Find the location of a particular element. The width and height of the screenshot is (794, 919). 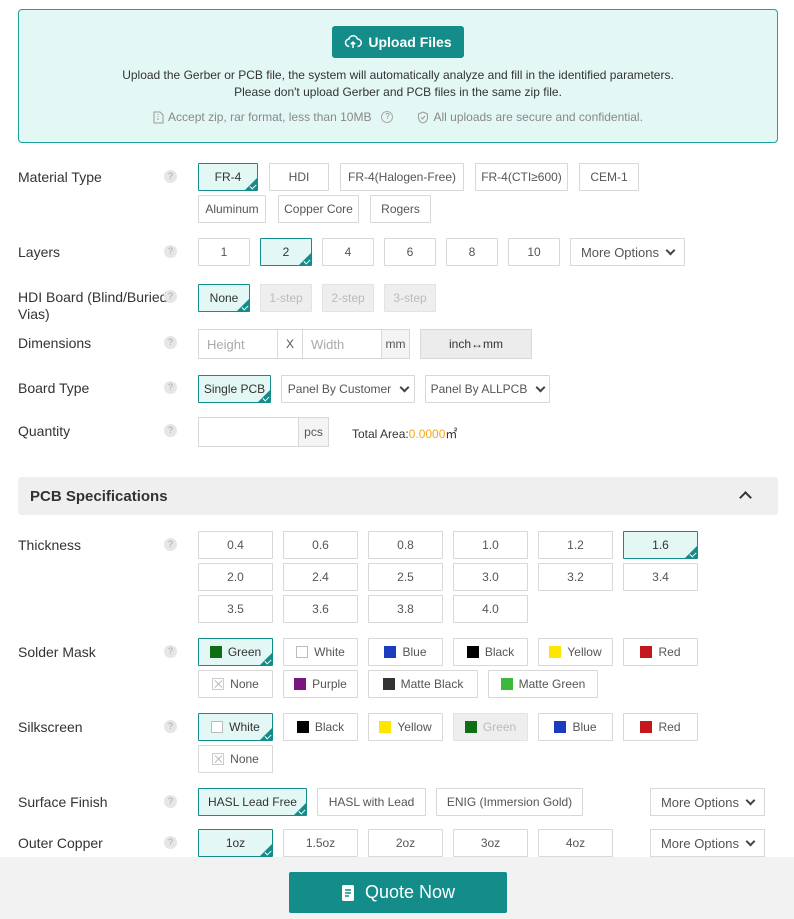

solder-mask-option-purple: Purple is located at coordinates (320, 684).